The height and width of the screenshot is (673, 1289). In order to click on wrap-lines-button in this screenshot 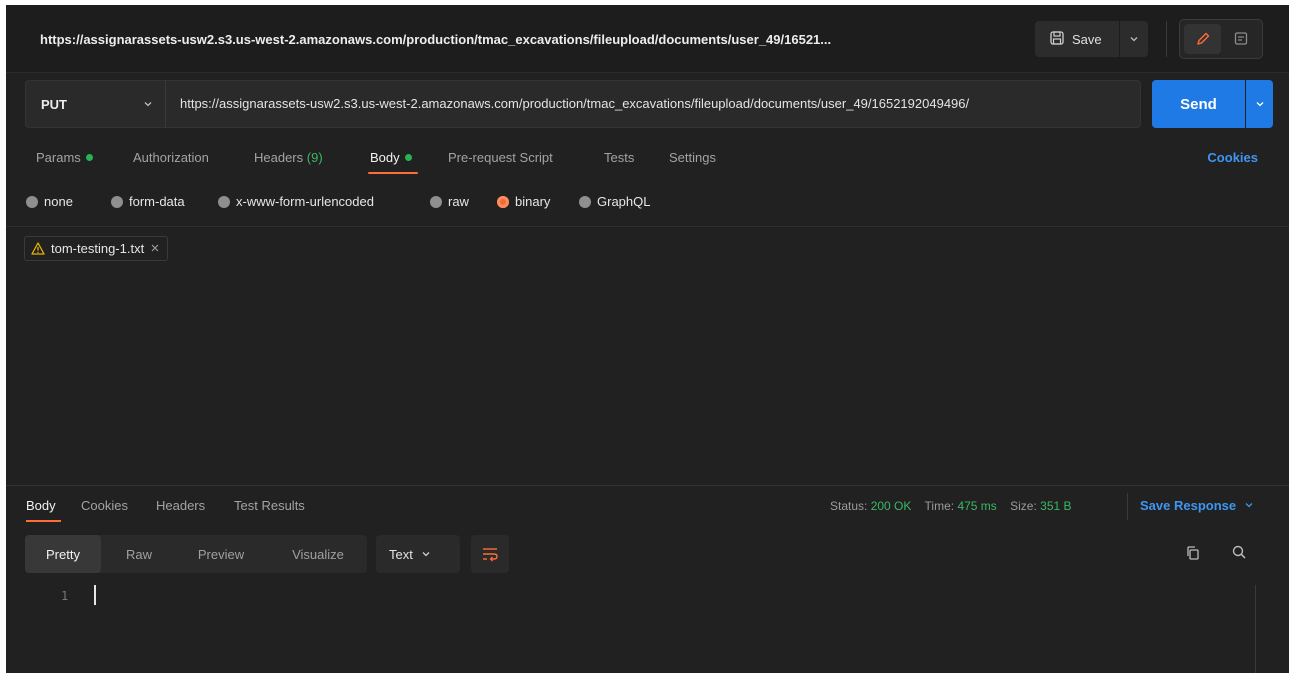, I will do `click(490, 554)`.